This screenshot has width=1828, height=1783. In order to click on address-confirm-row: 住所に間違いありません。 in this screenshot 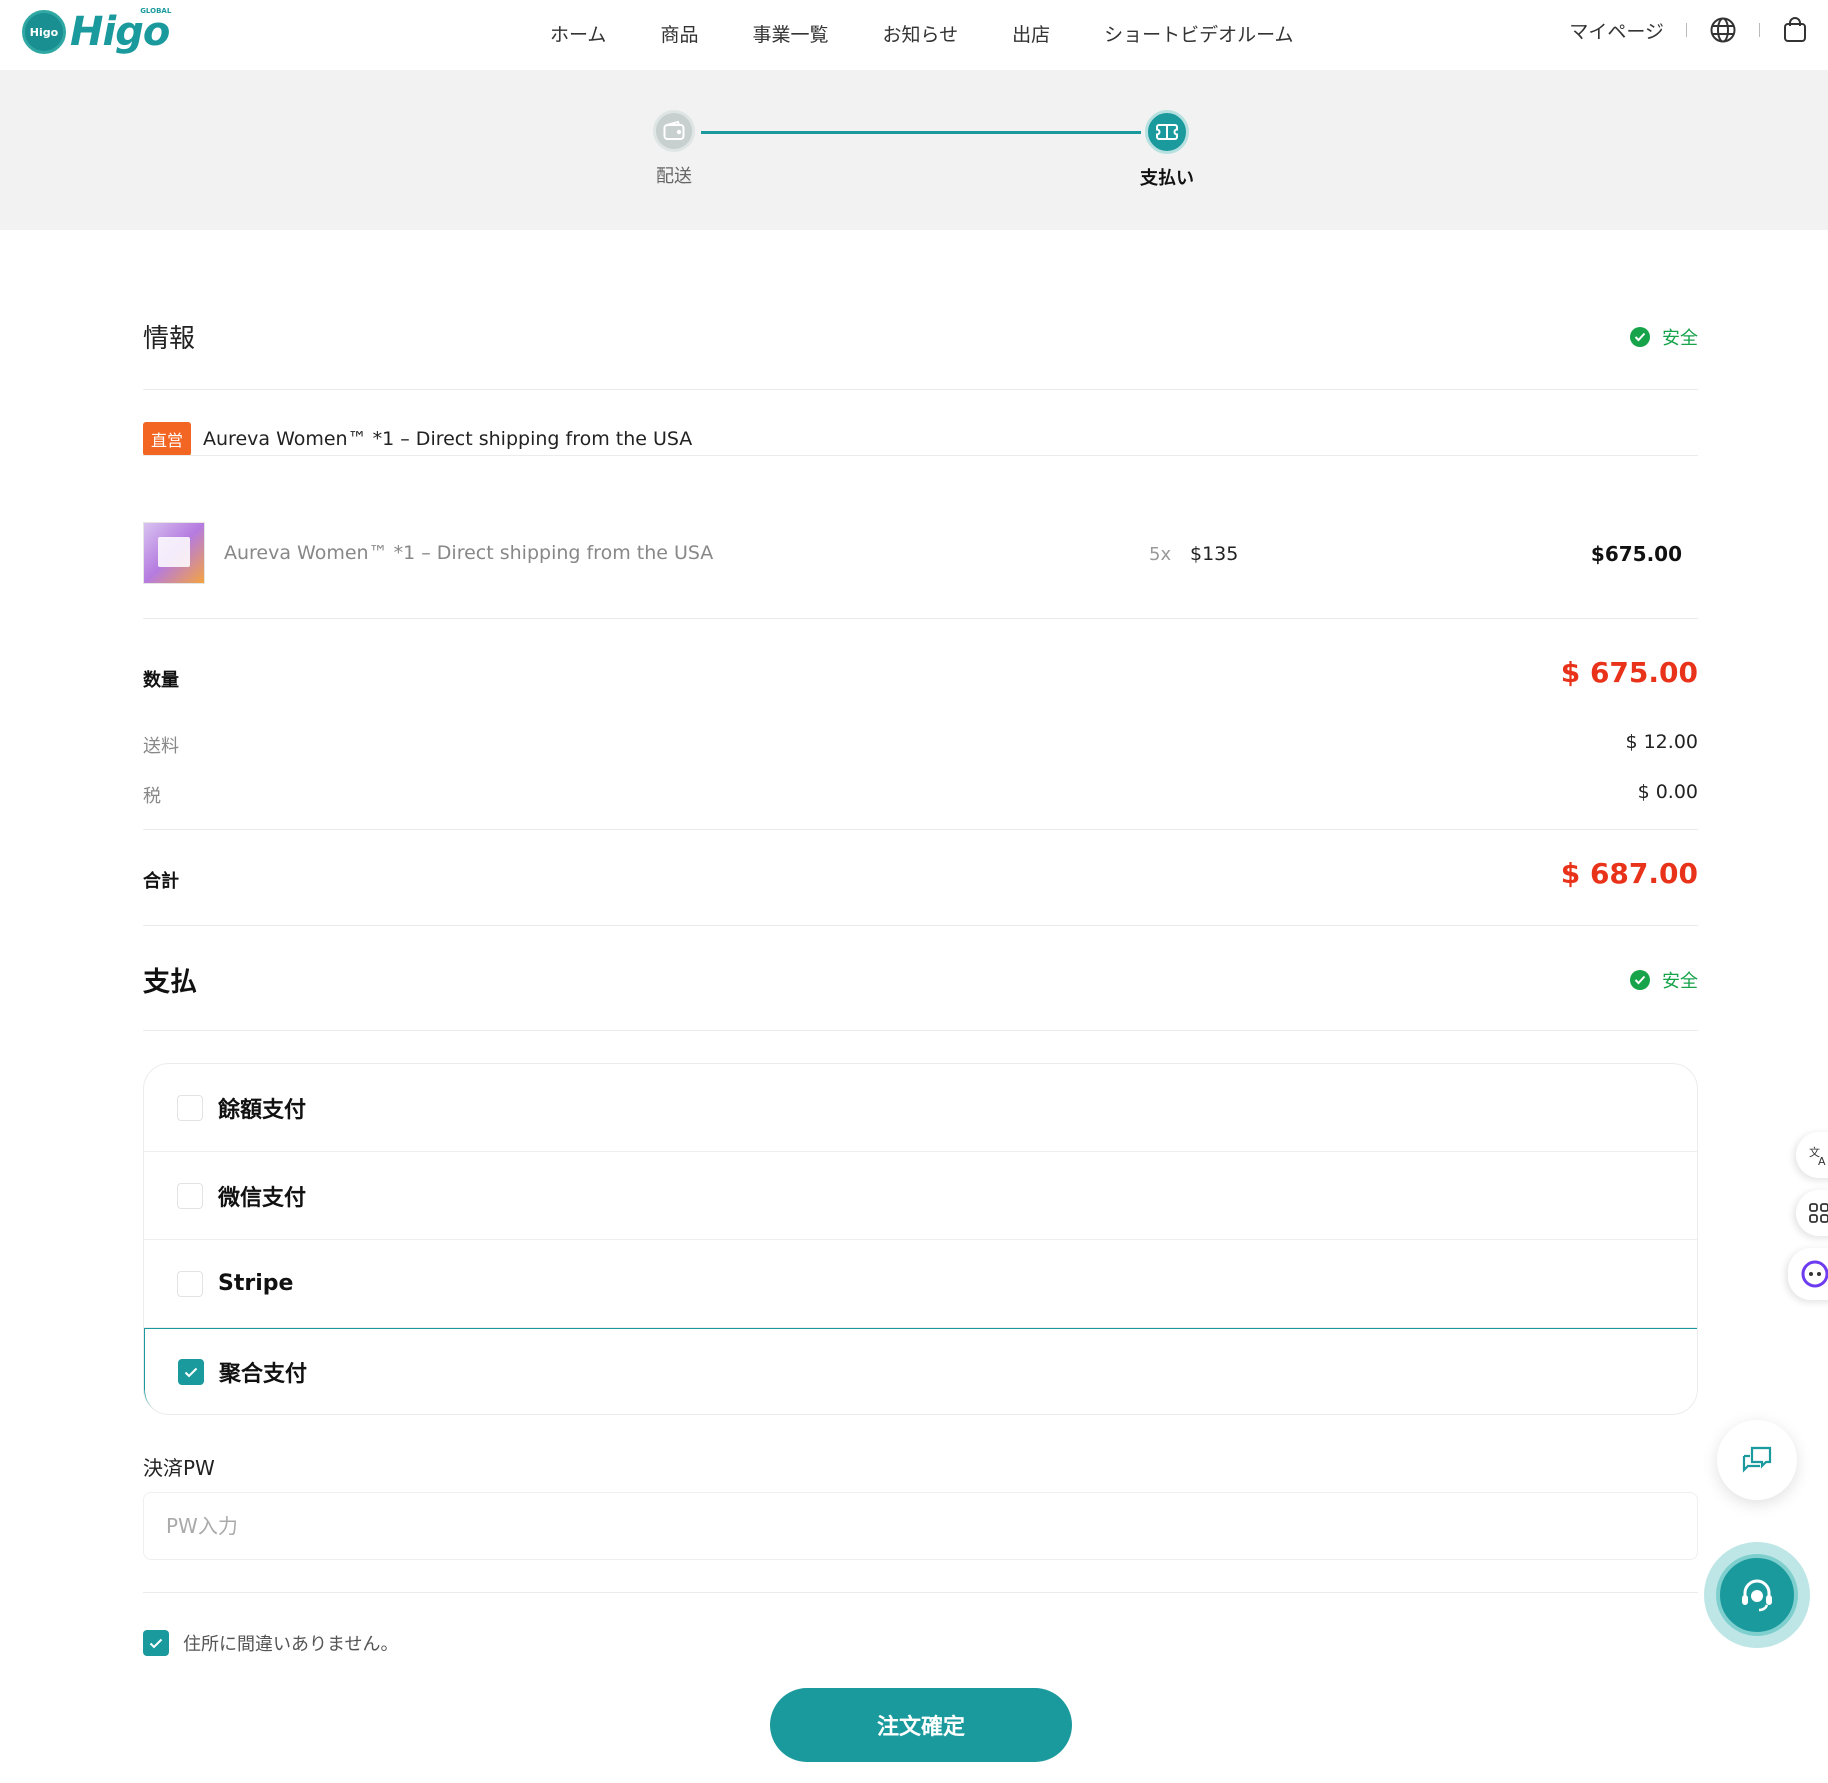, I will do `click(270, 1643)`.